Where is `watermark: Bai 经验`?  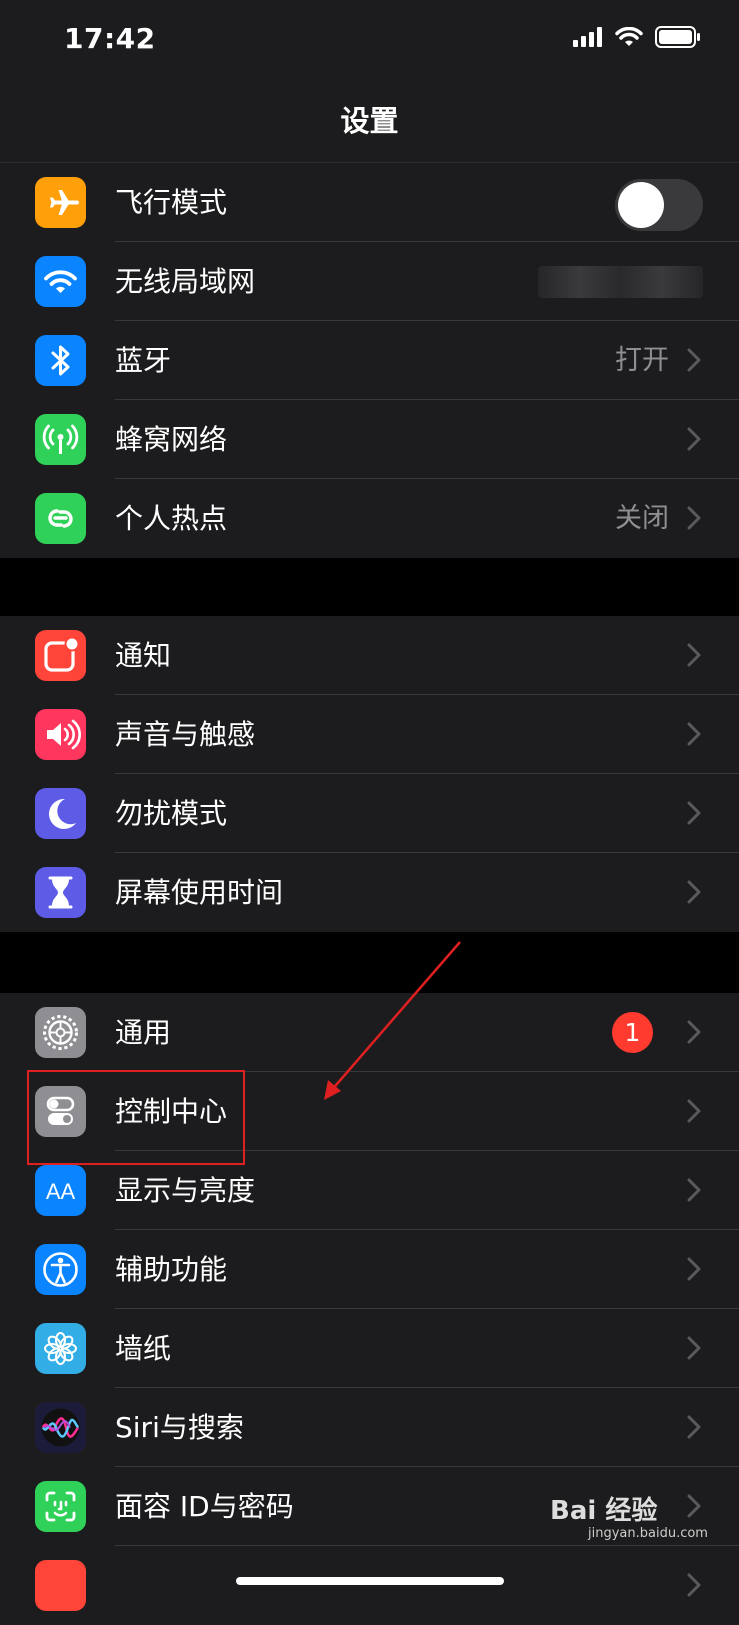 watermark: Bai 经验 is located at coordinates (604, 1511).